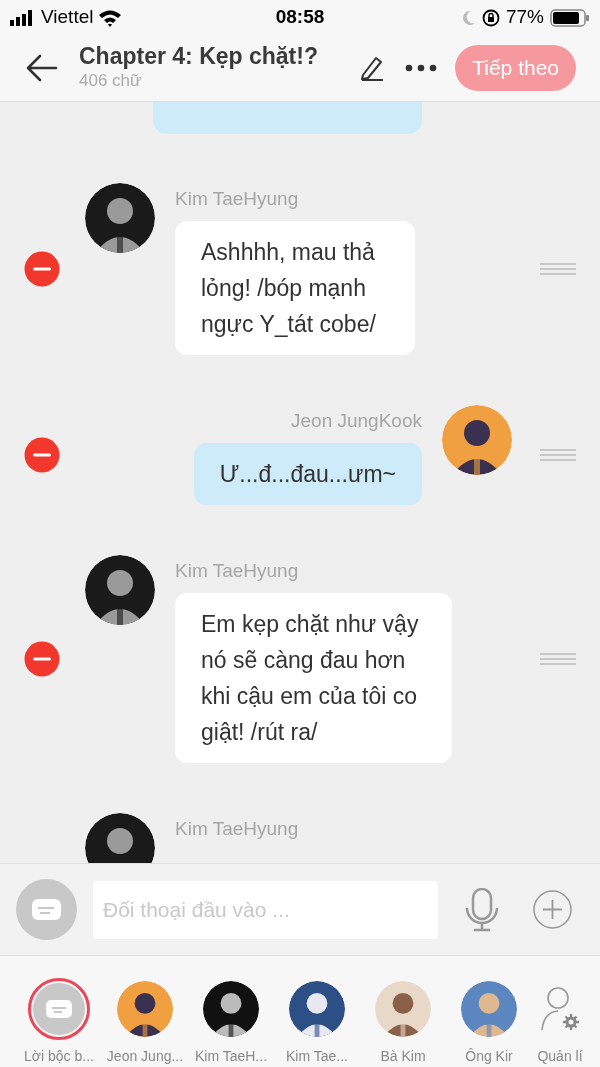  What do you see at coordinates (403, 1022) in the screenshot?
I see `character-item: Bà Kim` at bounding box center [403, 1022].